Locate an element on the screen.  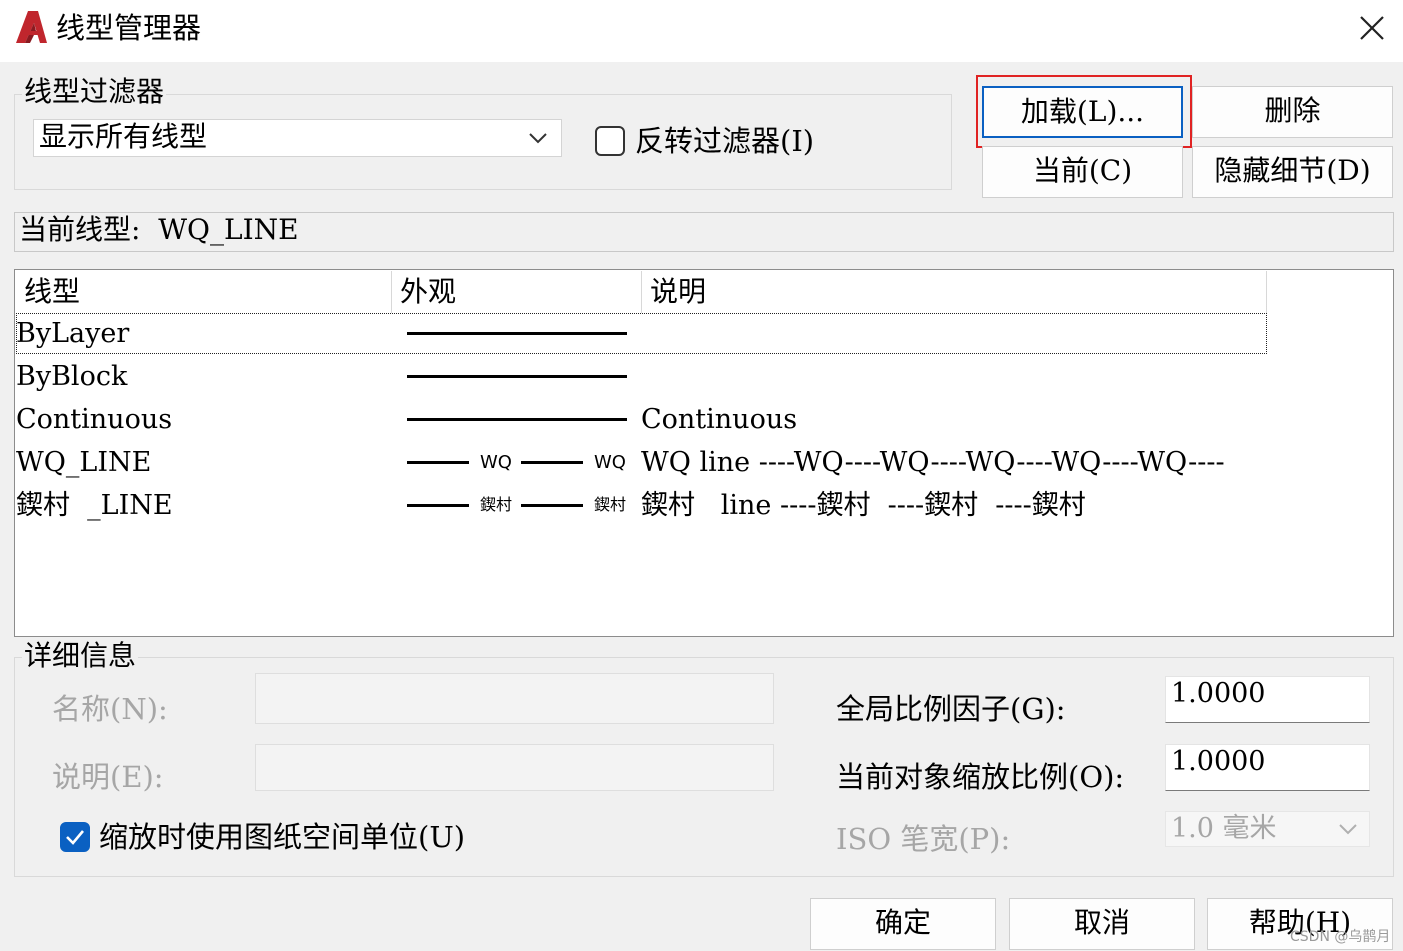
linetype-name: ByLayer is located at coordinates (73, 333).